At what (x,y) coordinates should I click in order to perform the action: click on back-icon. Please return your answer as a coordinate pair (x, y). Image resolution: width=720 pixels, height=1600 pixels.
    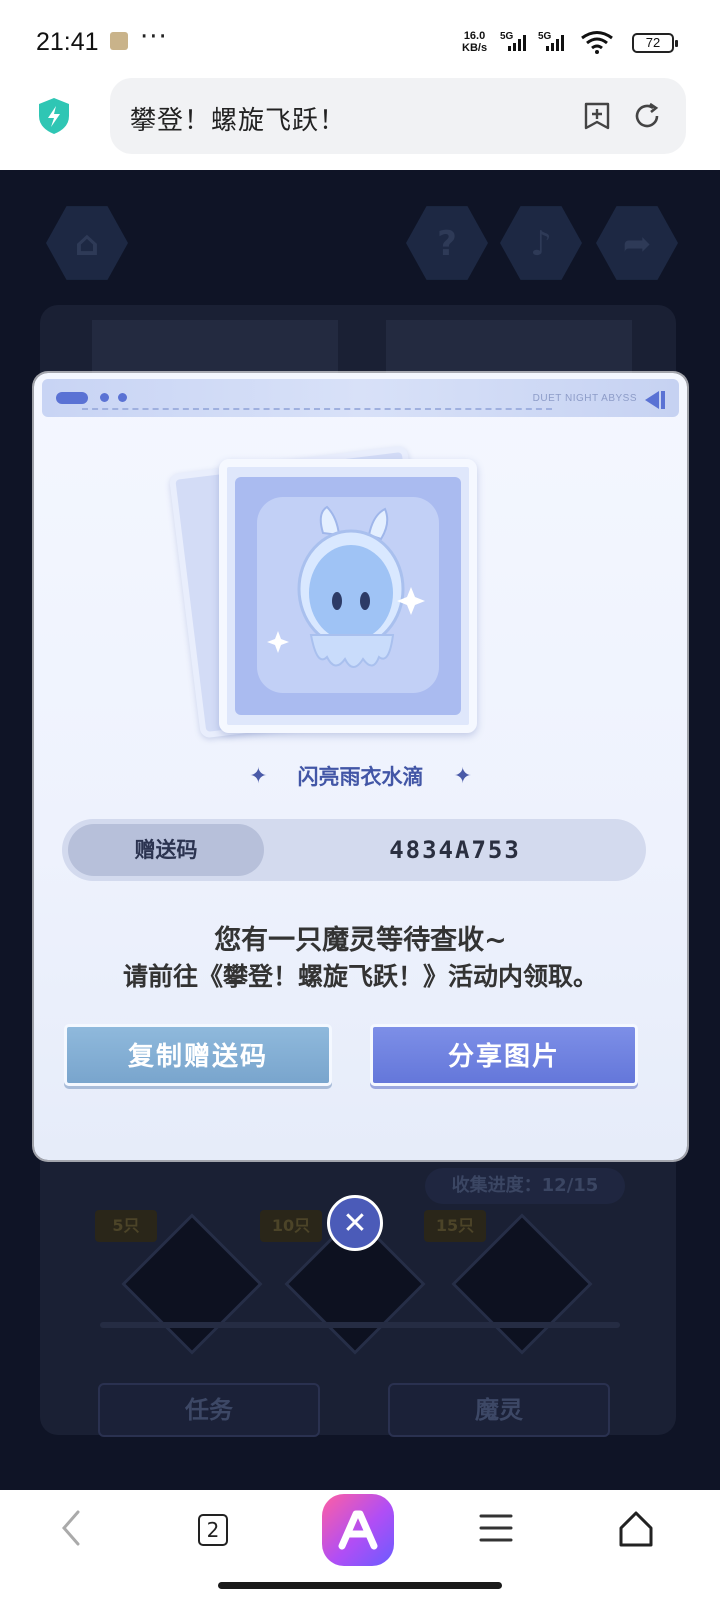
    Looking at the image, I should click on (71, 1528).